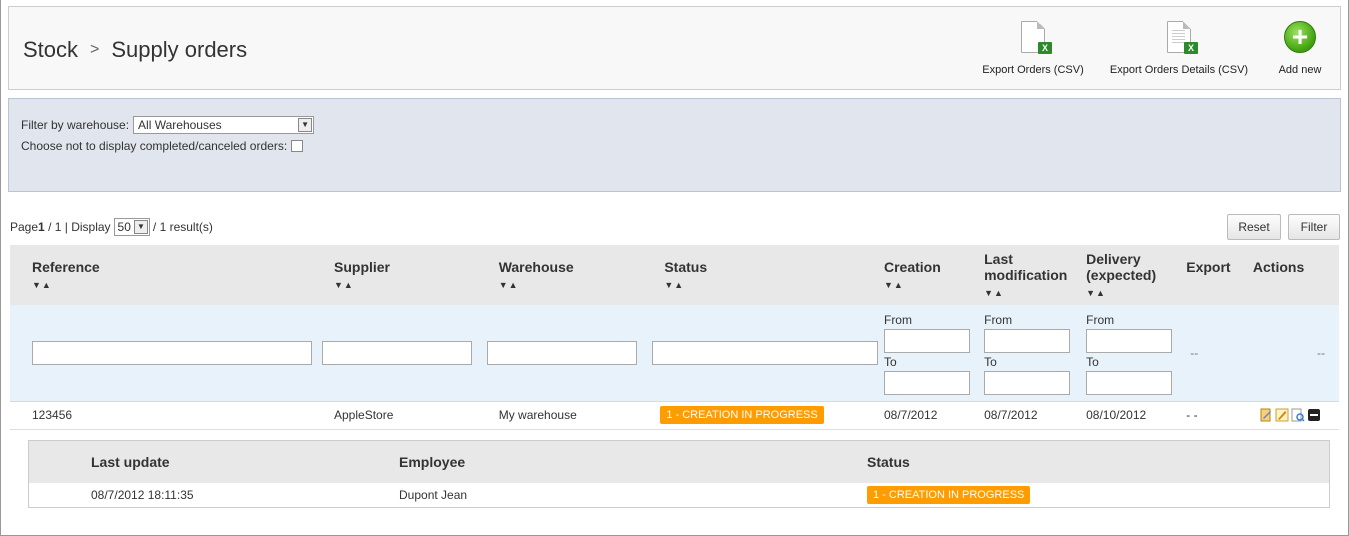 This screenshot has height=536, width=1349. I want to click on cell-actions, so click(1295, 415).